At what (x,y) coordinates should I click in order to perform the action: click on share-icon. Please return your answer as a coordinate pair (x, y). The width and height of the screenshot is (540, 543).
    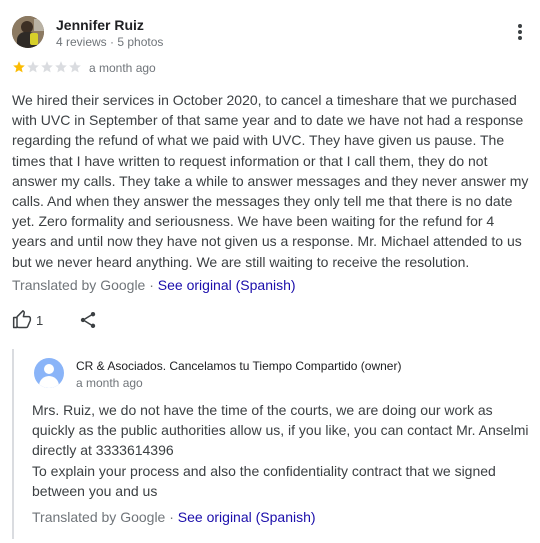
    Looking at the image, I should click on (88, 320).